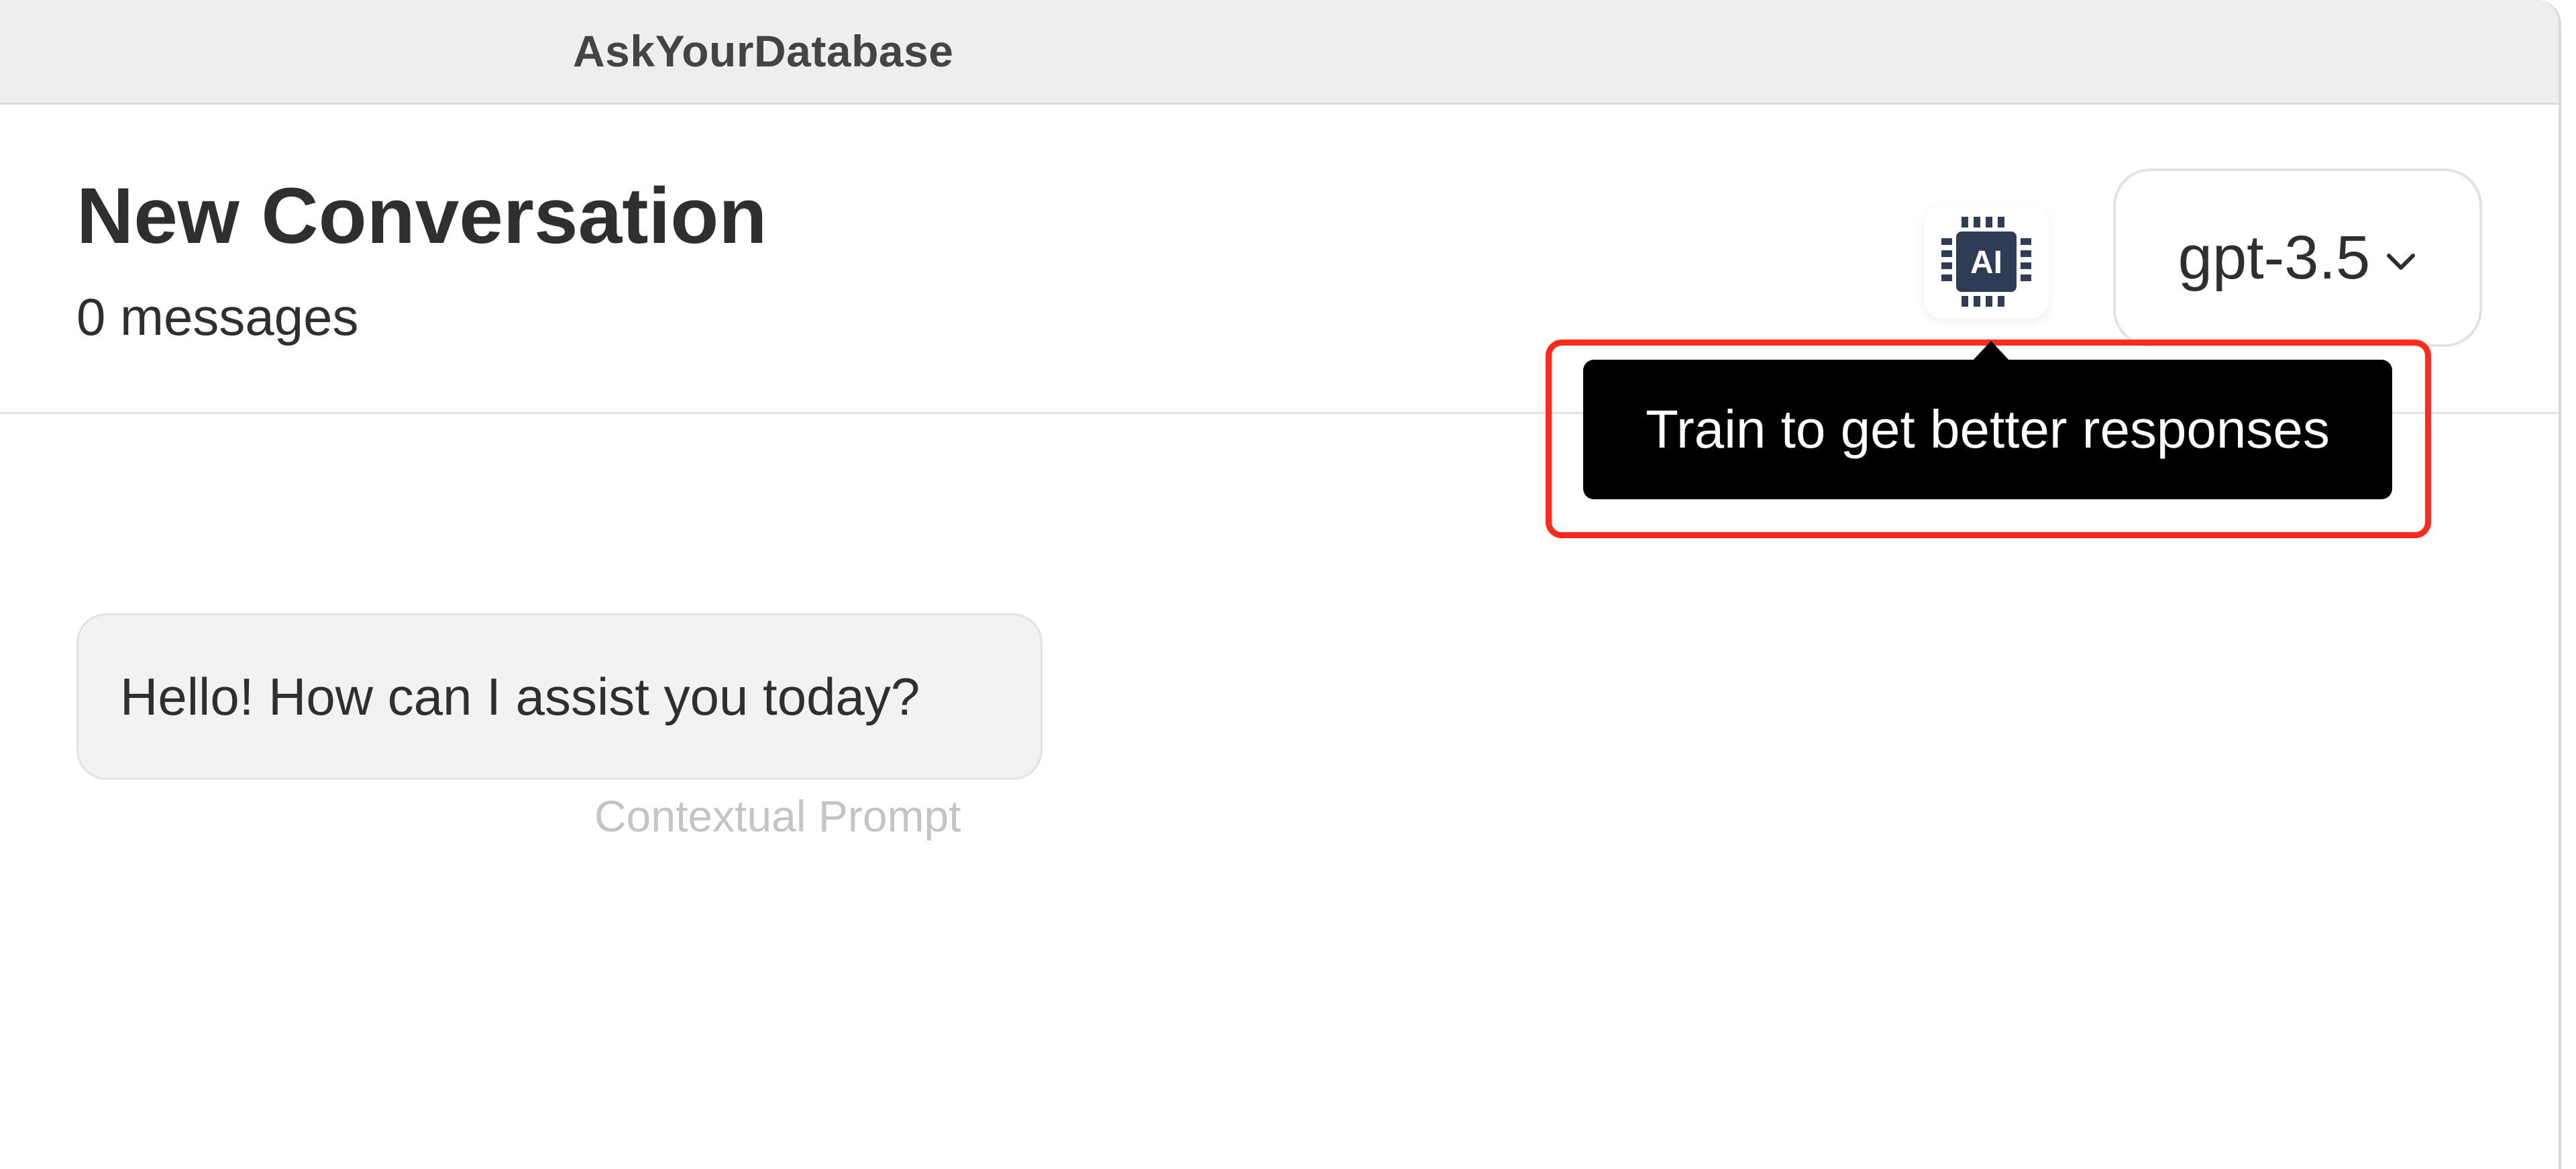  I want to click on assistant-message-bubble: Hello! How can I assist you today?, so click(559, 696).